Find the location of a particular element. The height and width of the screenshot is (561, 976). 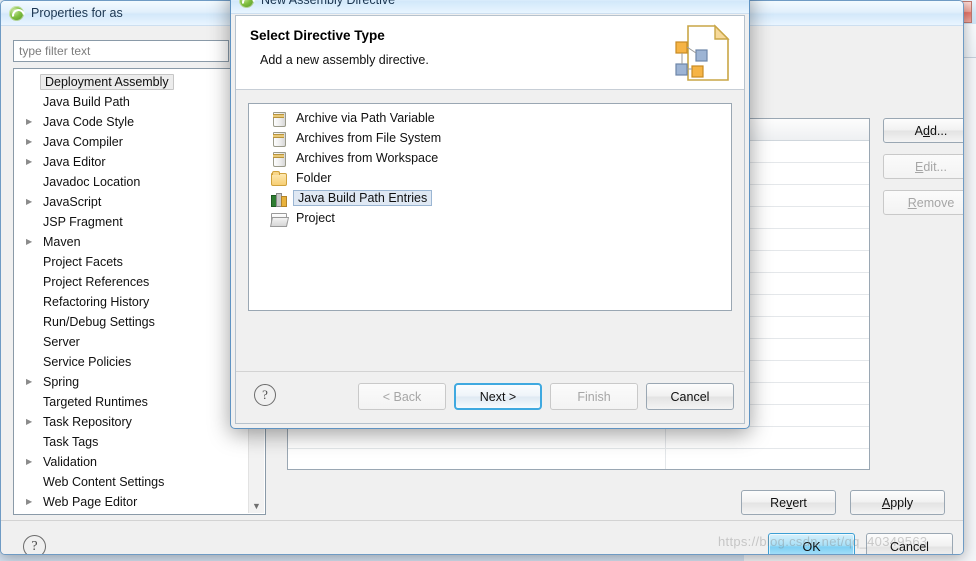

filter-input: type filter text is located at coordinates (121, 51).